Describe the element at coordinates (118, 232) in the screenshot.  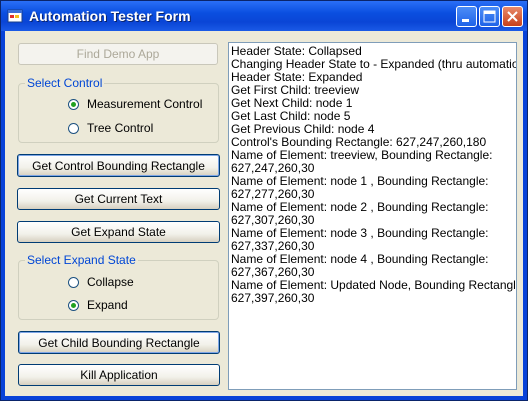
I see `get-expand-state-button: Get Expand State` at that location.